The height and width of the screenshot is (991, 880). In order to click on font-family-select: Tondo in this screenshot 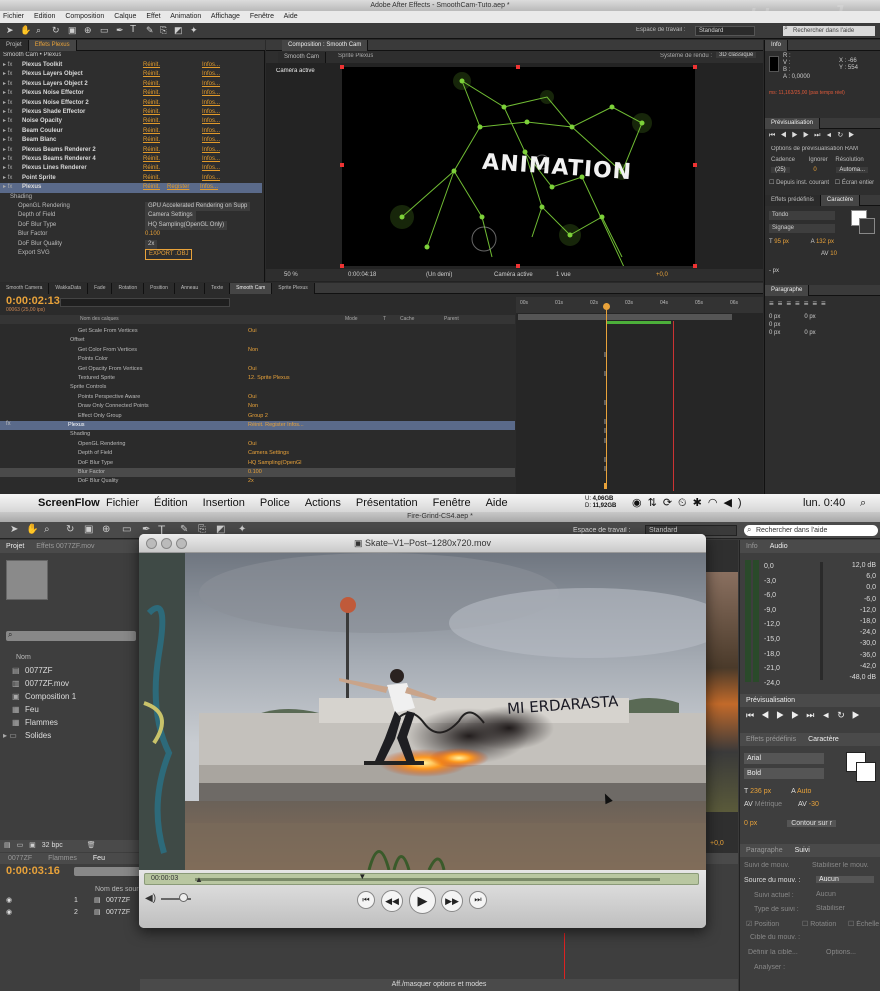, I will do `click(802, 215)`.